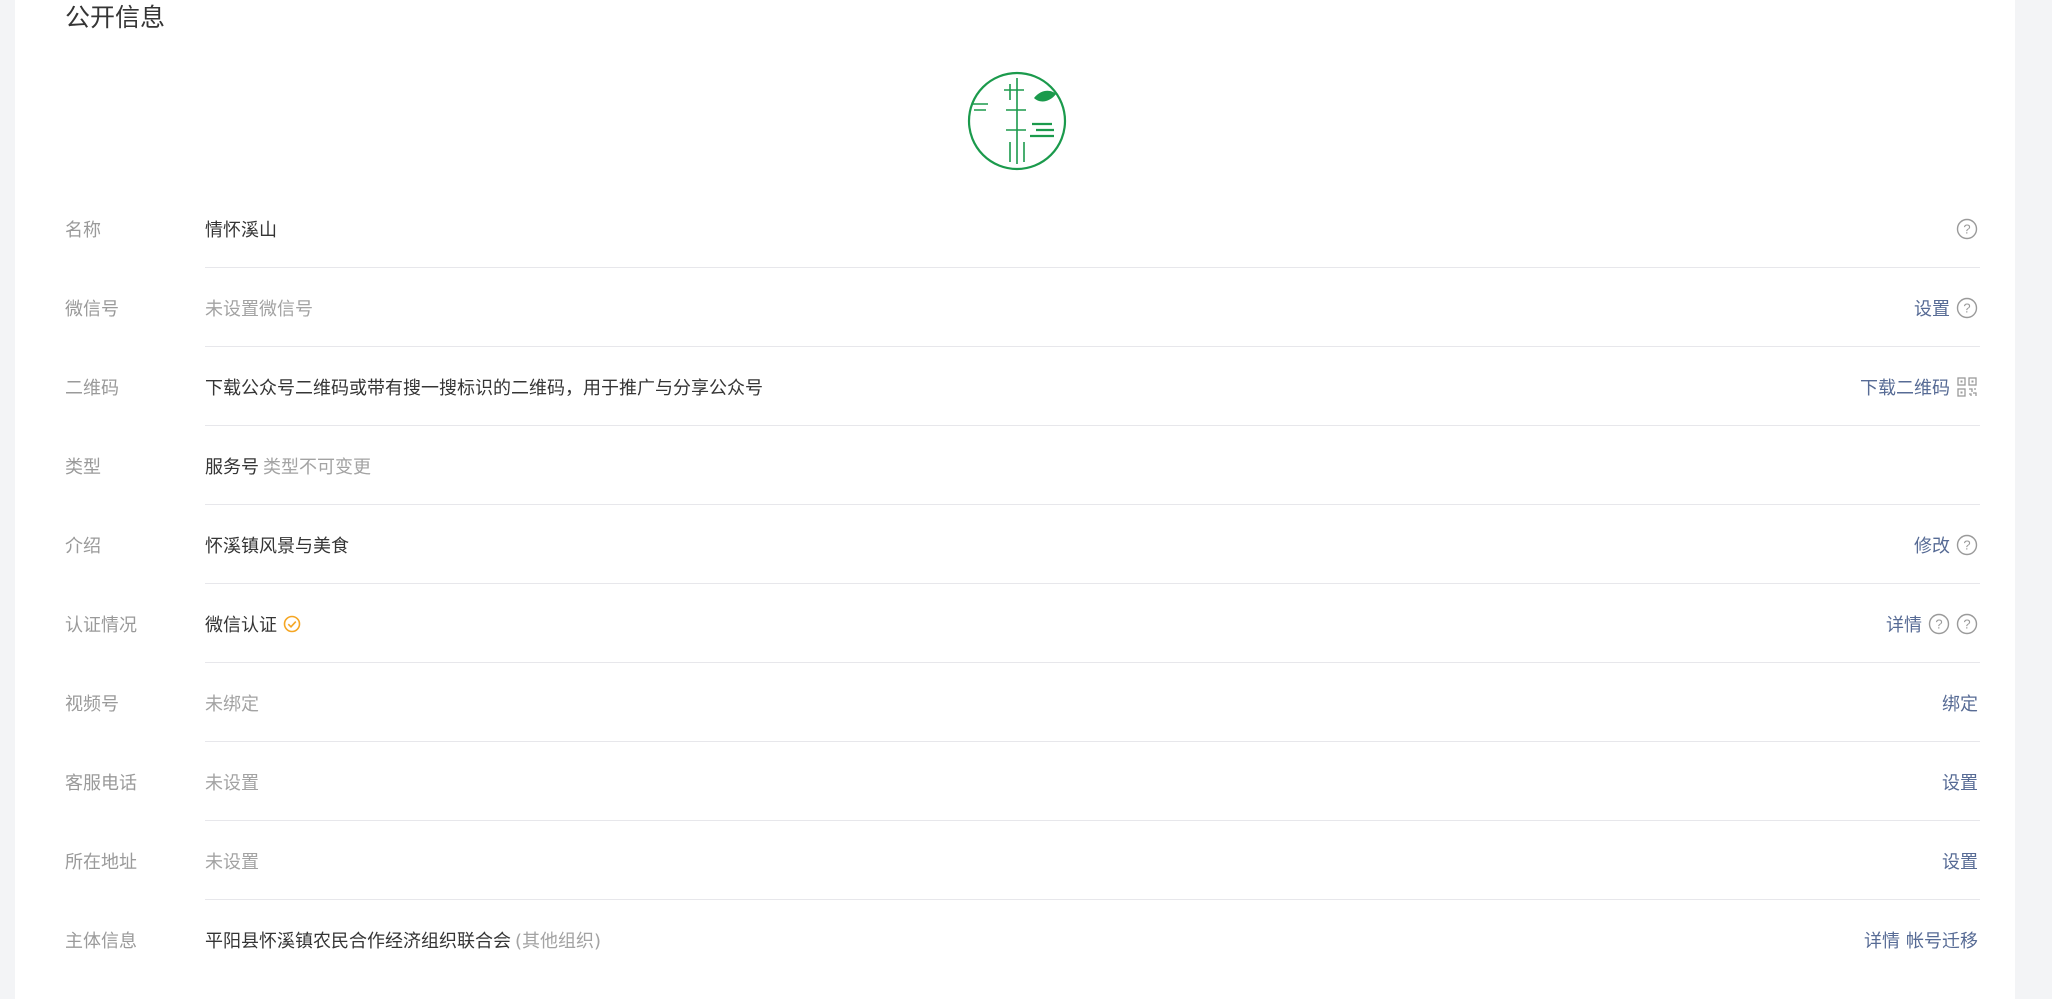 Image resolution: width=2052 pixels, height=999 pixels. I want to click on row-wechat-id: 微信号 未设置微信号 设置 ?, so click(1022, 307).